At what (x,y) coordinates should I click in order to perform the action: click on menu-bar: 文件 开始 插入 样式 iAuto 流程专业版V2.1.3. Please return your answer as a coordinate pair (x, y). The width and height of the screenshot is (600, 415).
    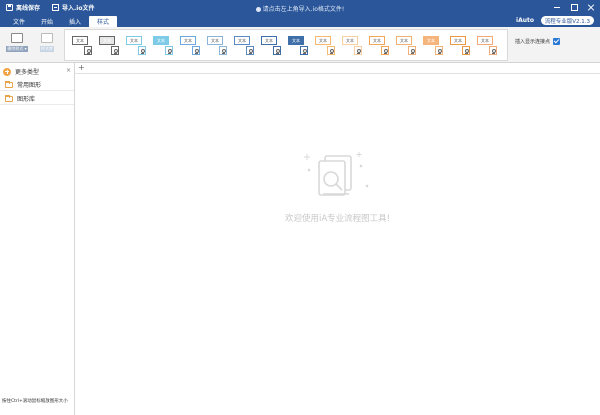
    Looking at the image, I should click on (300, 21).